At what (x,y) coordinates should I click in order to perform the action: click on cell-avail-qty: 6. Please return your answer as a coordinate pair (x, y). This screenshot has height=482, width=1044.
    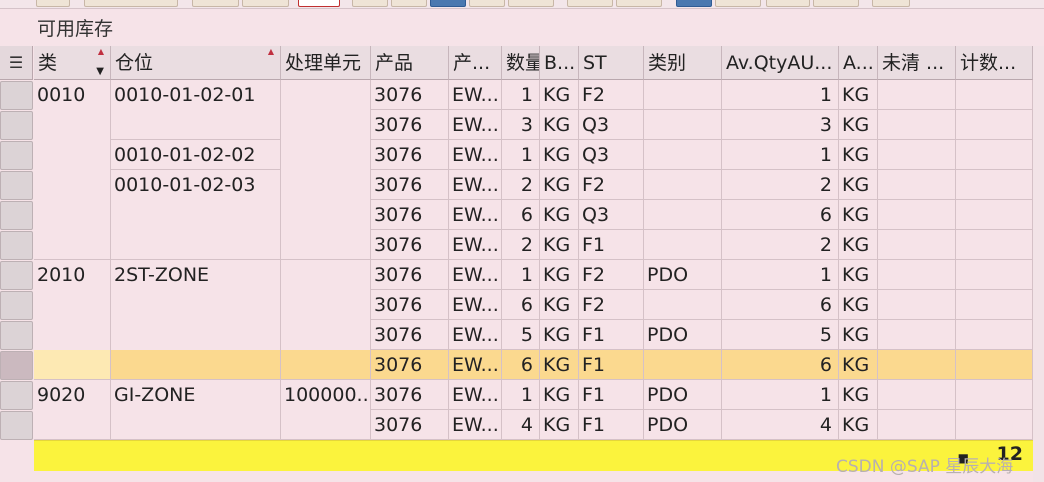
    Looking at the image, I should click on (780, 365).